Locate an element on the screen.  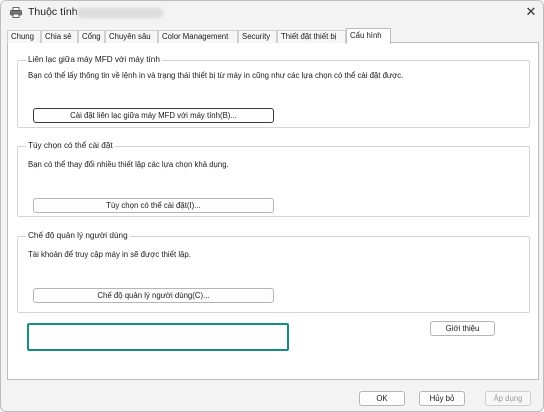
cancel-button: Hủy bỏ is located at coordinates (442, 398).